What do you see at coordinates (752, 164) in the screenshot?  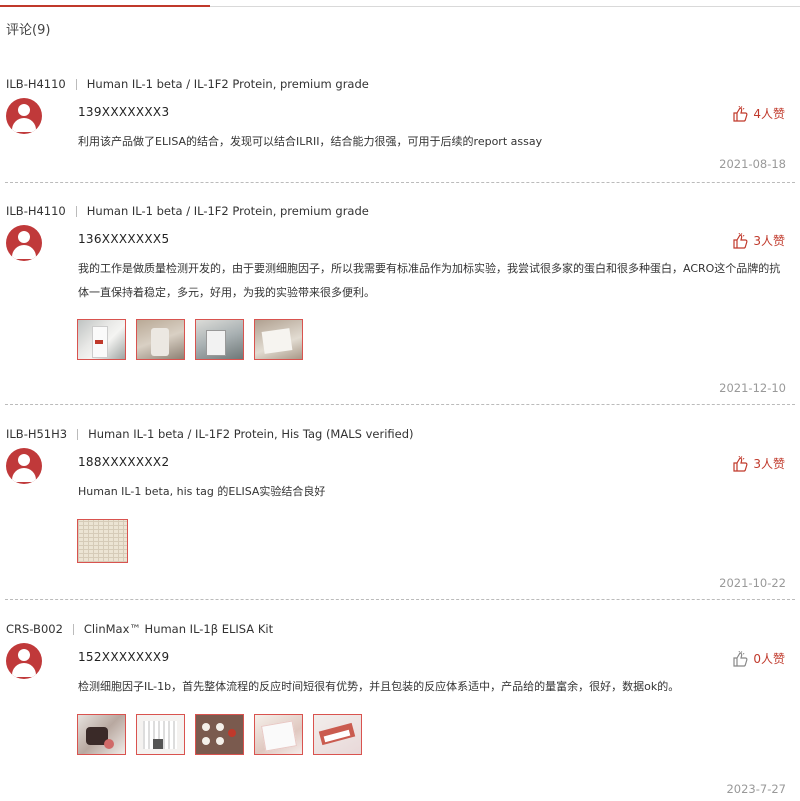 I see `review-date: 2021-08-18` at bounding box center [752, 164].